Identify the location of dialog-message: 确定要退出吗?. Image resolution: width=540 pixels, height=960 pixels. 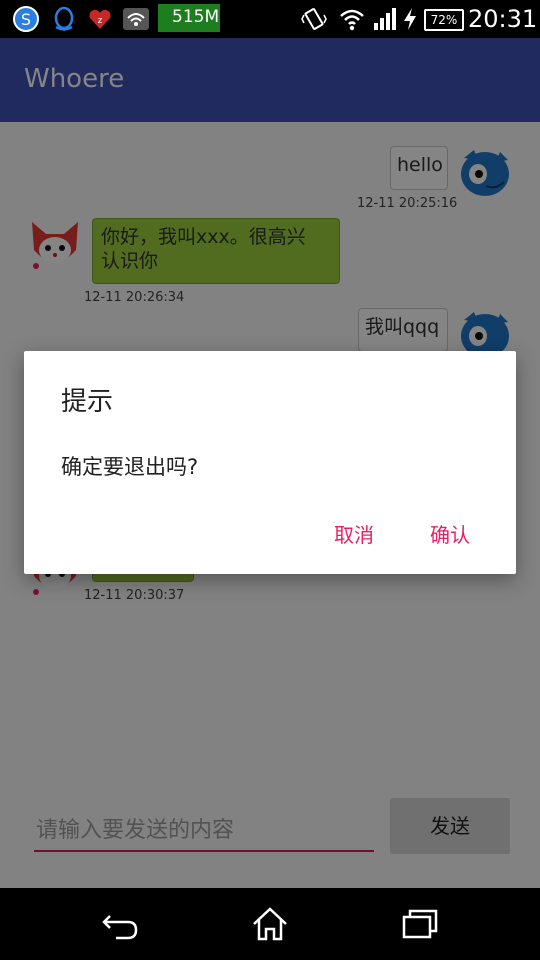
(130, 467).